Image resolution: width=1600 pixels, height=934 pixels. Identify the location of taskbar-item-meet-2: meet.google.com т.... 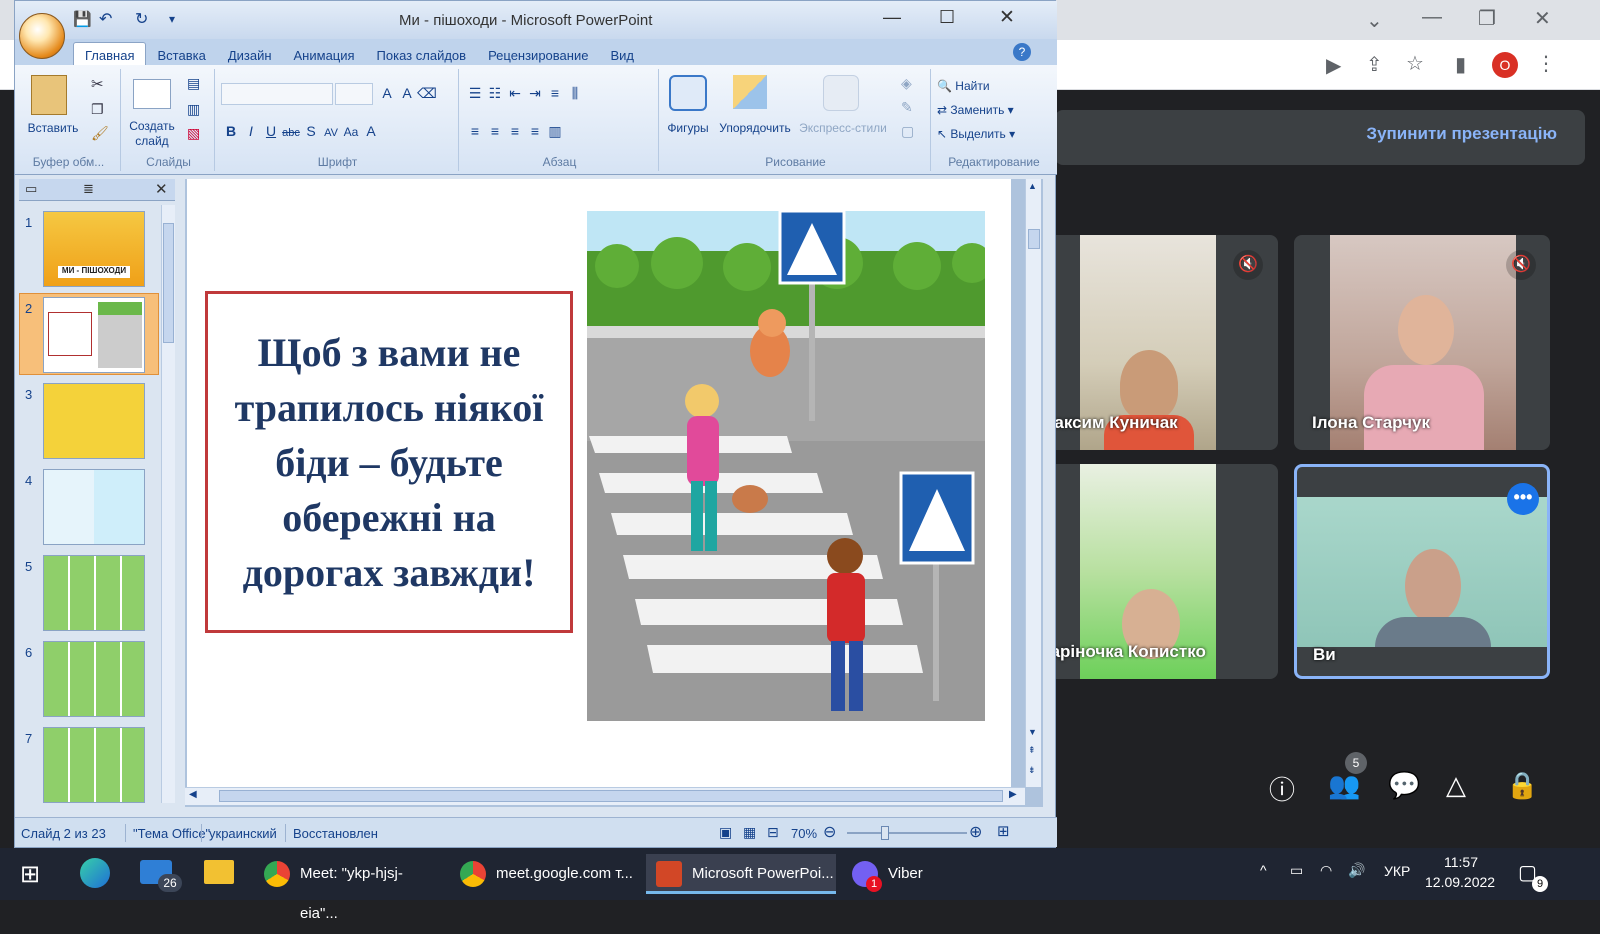
(543, 874).